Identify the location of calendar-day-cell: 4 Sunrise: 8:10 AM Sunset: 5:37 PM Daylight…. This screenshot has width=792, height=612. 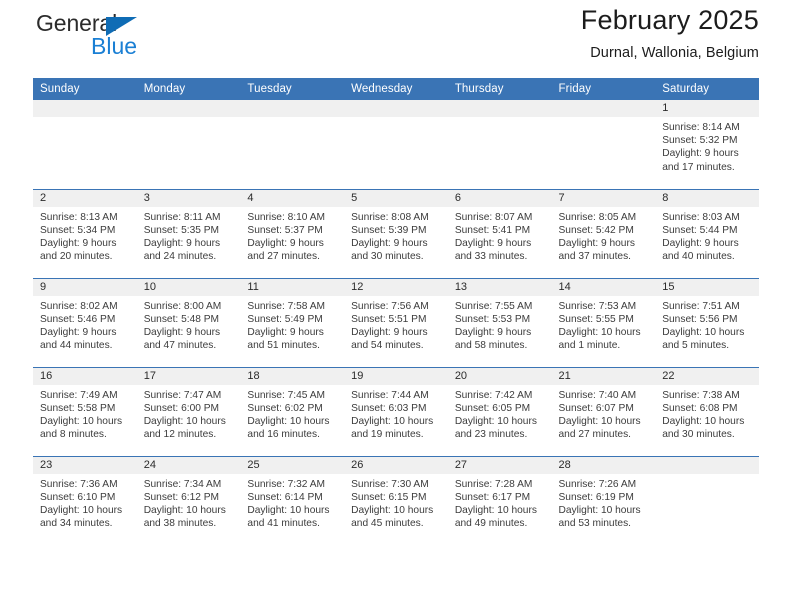
(292, 233).